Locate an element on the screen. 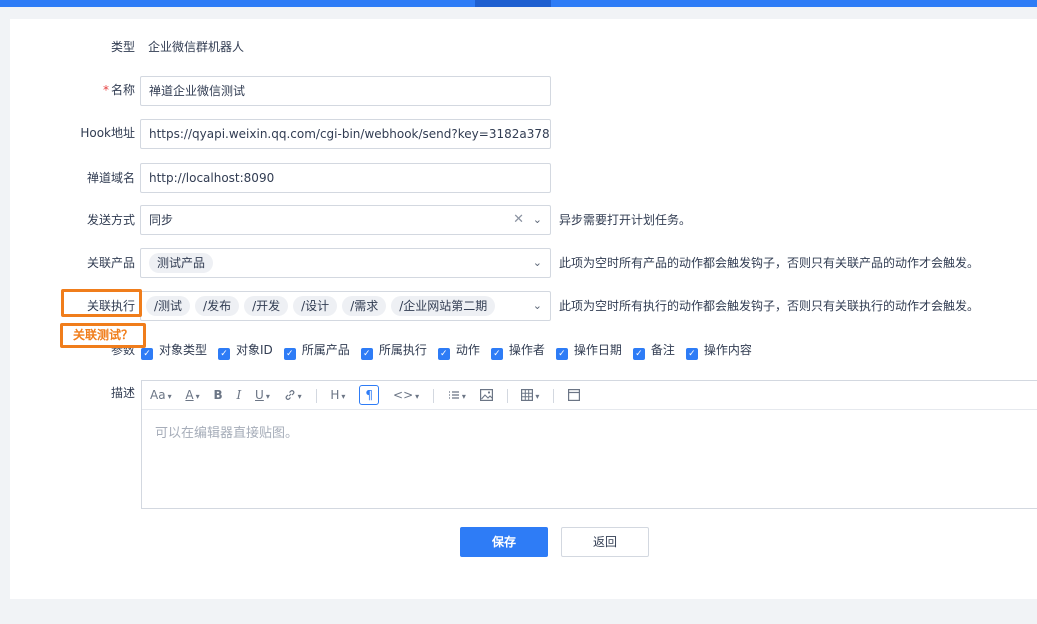  name-input: 禅道企业微信测试 is located at coordinates (345, 91).